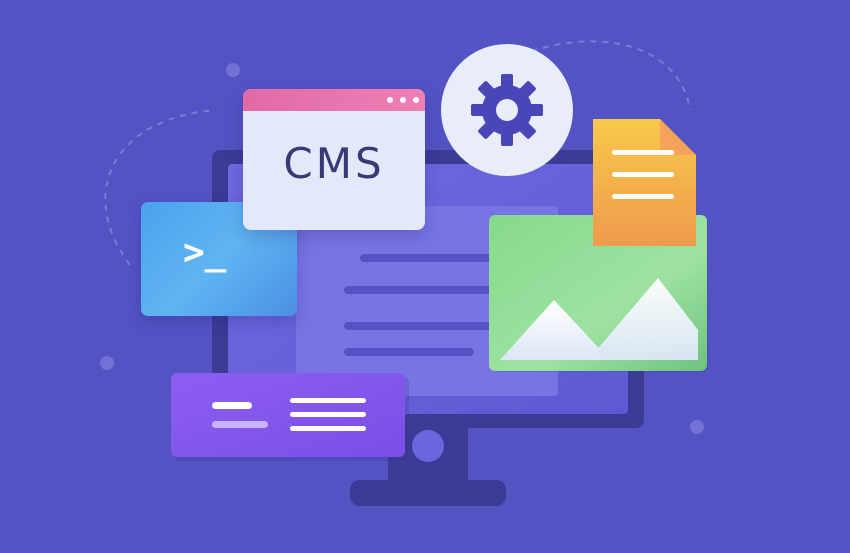  Describe the element at coordinates (205, 252) in the screenshot. I see `terminal-icon: >_` at that location.